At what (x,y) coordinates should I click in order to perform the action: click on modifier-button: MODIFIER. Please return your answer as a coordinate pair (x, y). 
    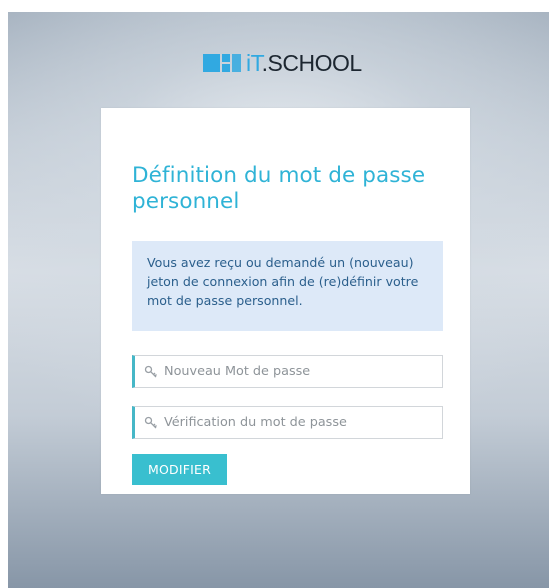
    Looking at the image, I should click on (179, 469).